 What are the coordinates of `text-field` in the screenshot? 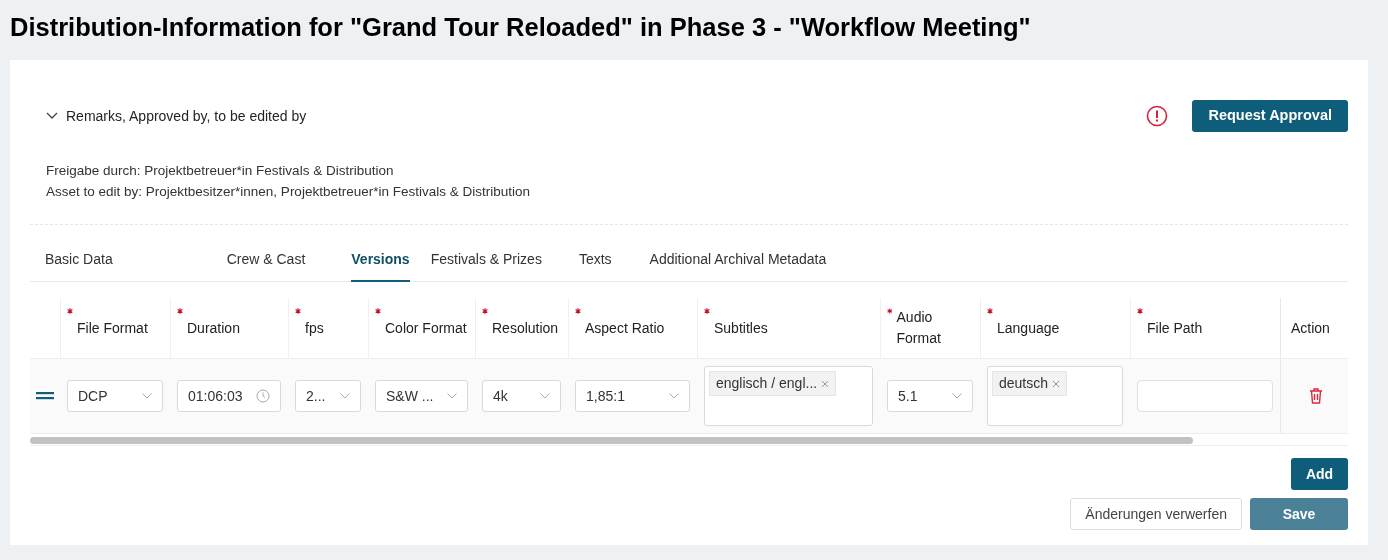 It's located at (1205, 396).